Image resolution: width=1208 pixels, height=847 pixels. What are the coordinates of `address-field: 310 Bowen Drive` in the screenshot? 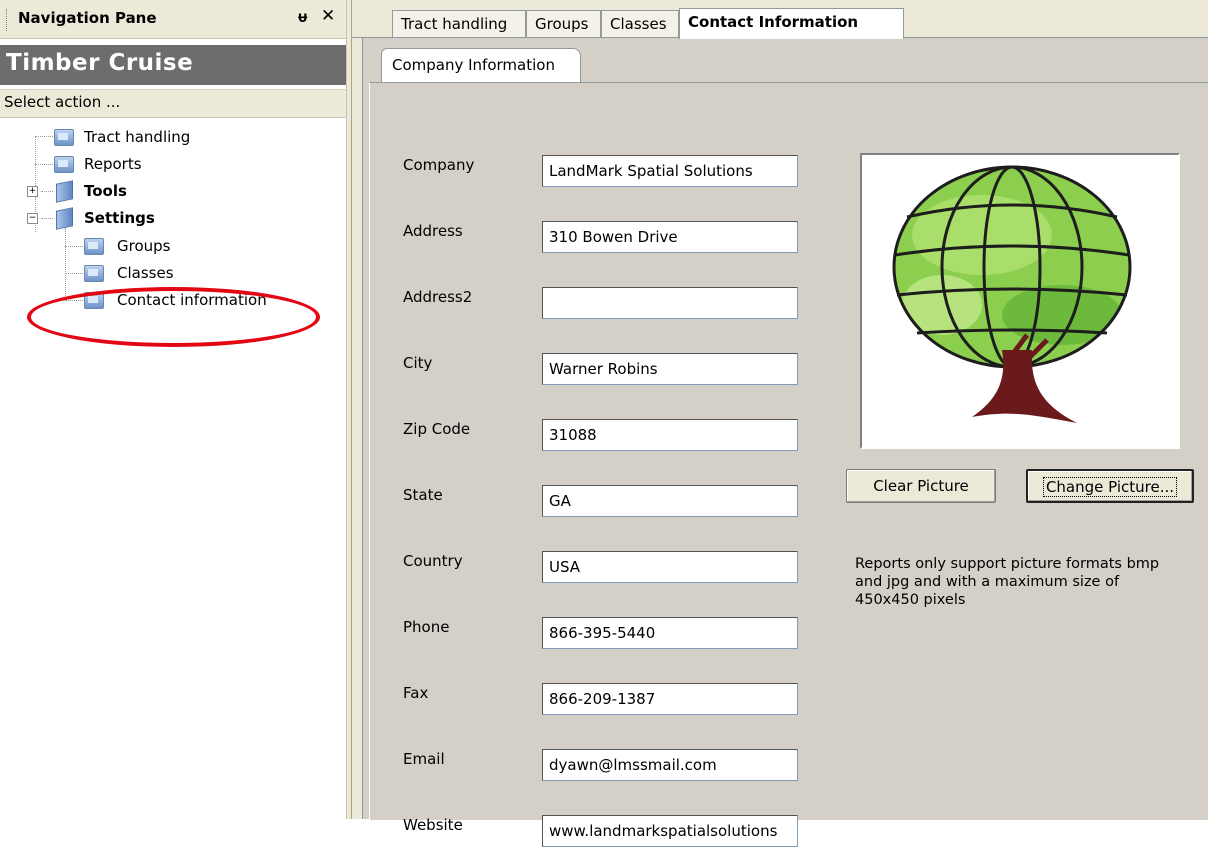 It's located at (670, 237).